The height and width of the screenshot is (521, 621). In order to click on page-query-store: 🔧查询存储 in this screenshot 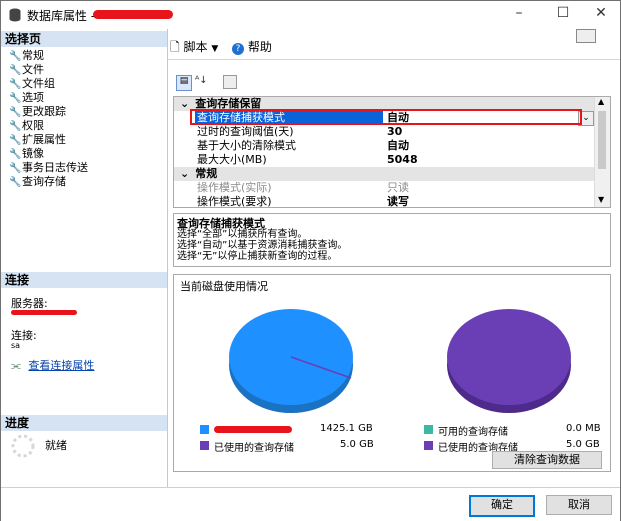, I will do `click(37, 181)`.